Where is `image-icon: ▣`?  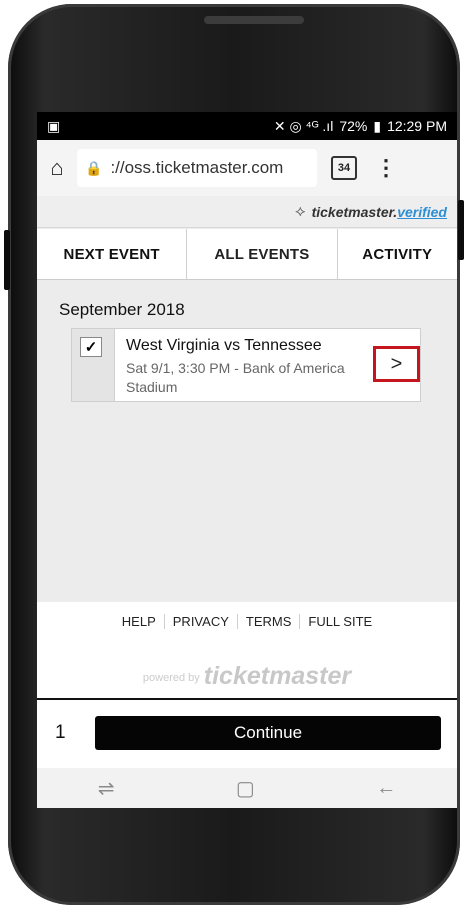
image-icon: ▣ is located at coordinates (54, 125).